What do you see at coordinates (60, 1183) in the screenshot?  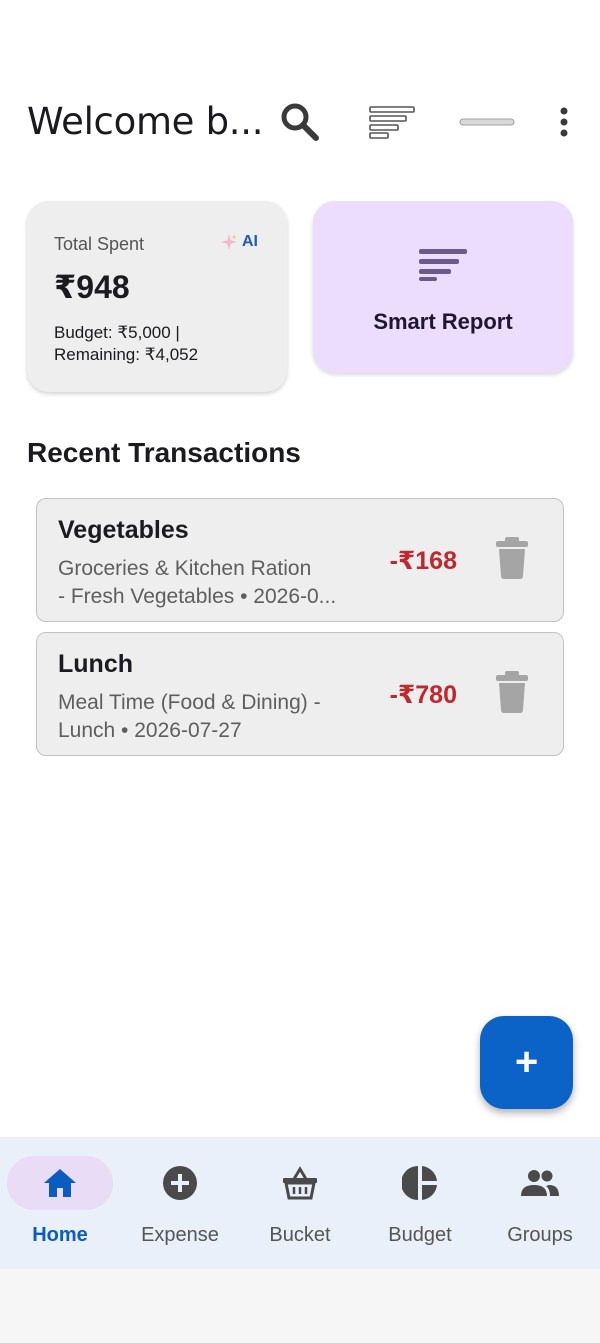 I see `home-icon` at bounding box center [60, 1183].